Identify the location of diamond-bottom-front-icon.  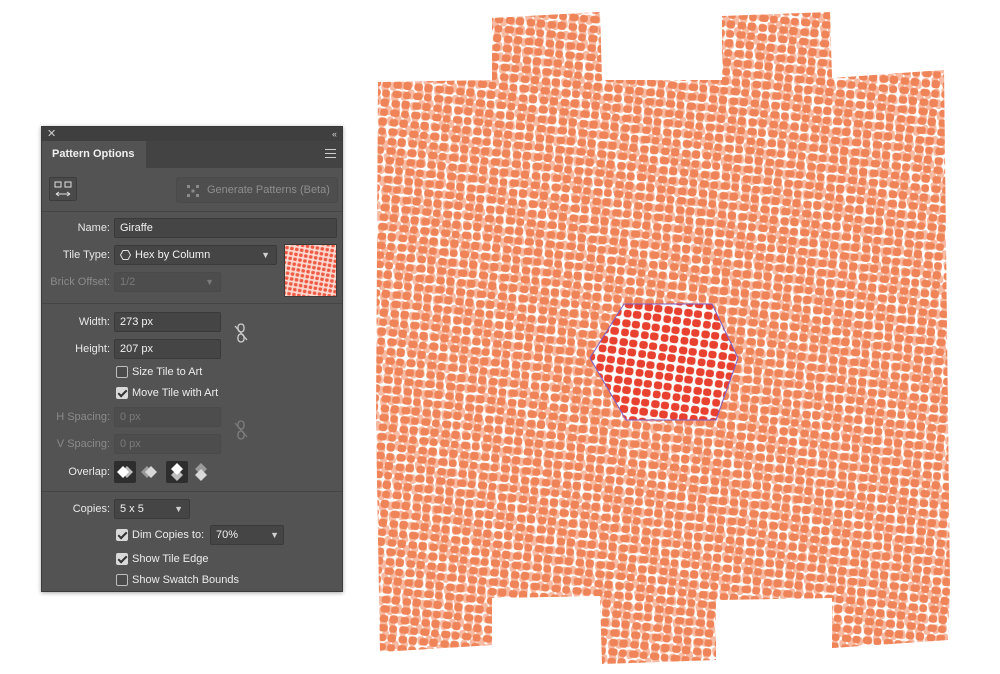
(201, 472).